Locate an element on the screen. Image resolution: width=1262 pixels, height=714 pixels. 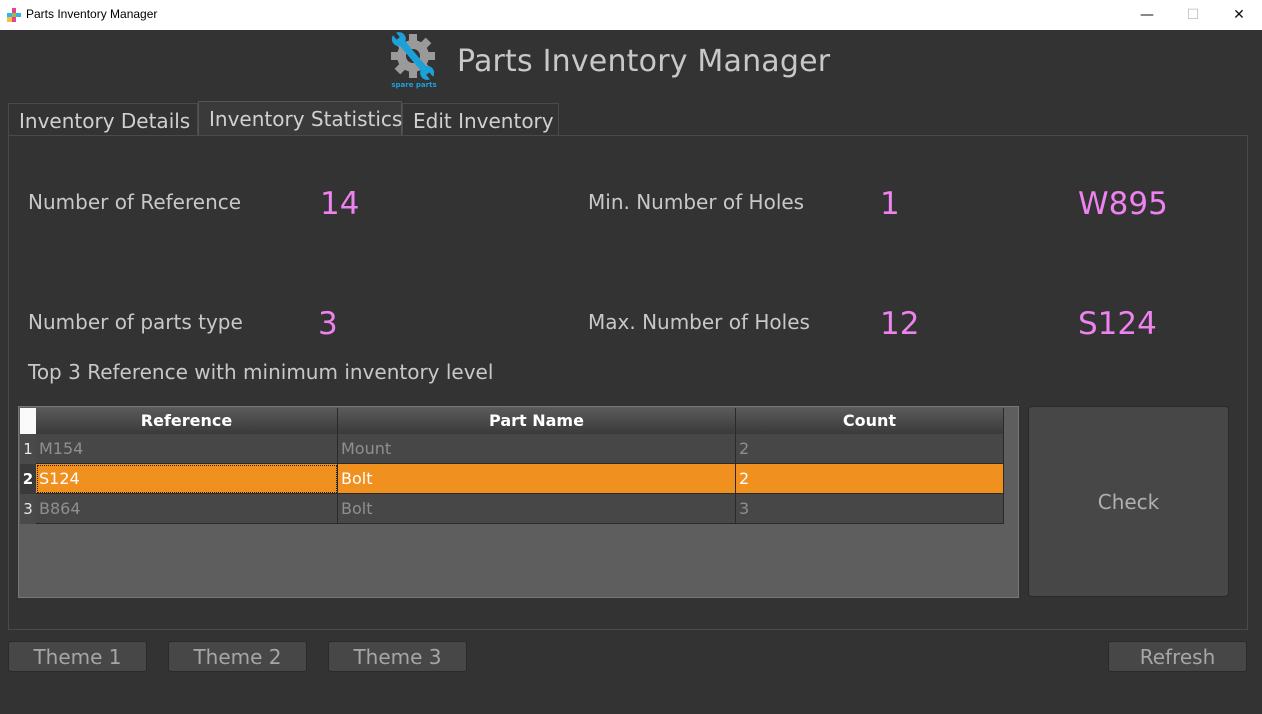
column-header-count: Count is located at coordinates (870, 421).